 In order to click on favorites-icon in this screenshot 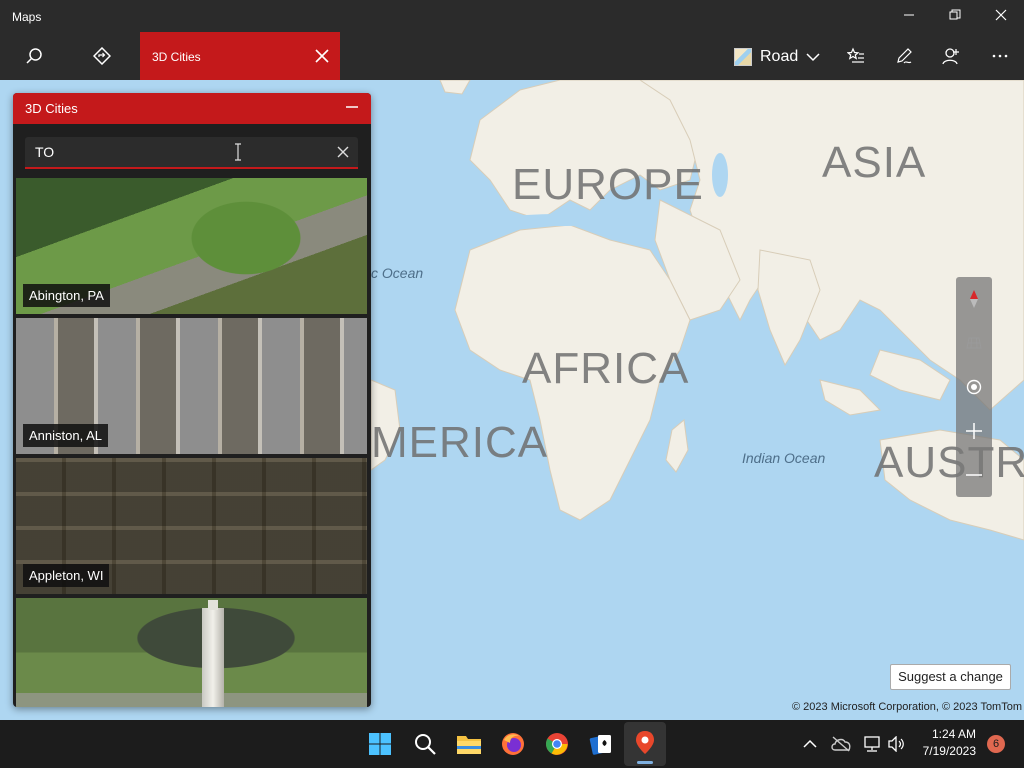, I will do `click(855, 55)`.